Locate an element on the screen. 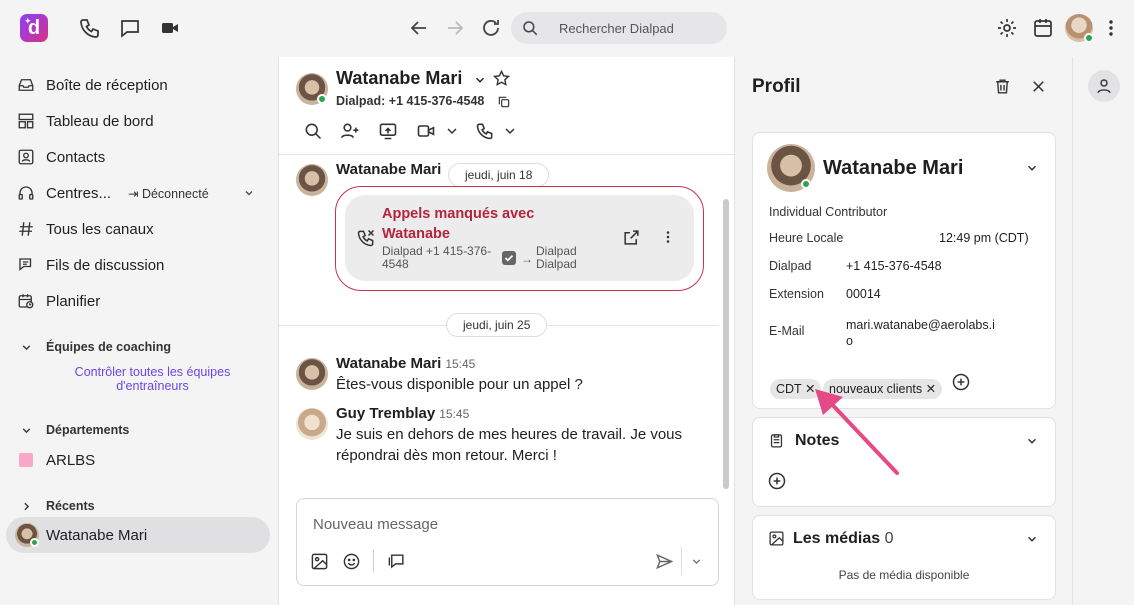 The height and width of the screenshot is (605, 1134). message-sender: Guy Tremblay 15:45 is located at coordinates (402, 413).